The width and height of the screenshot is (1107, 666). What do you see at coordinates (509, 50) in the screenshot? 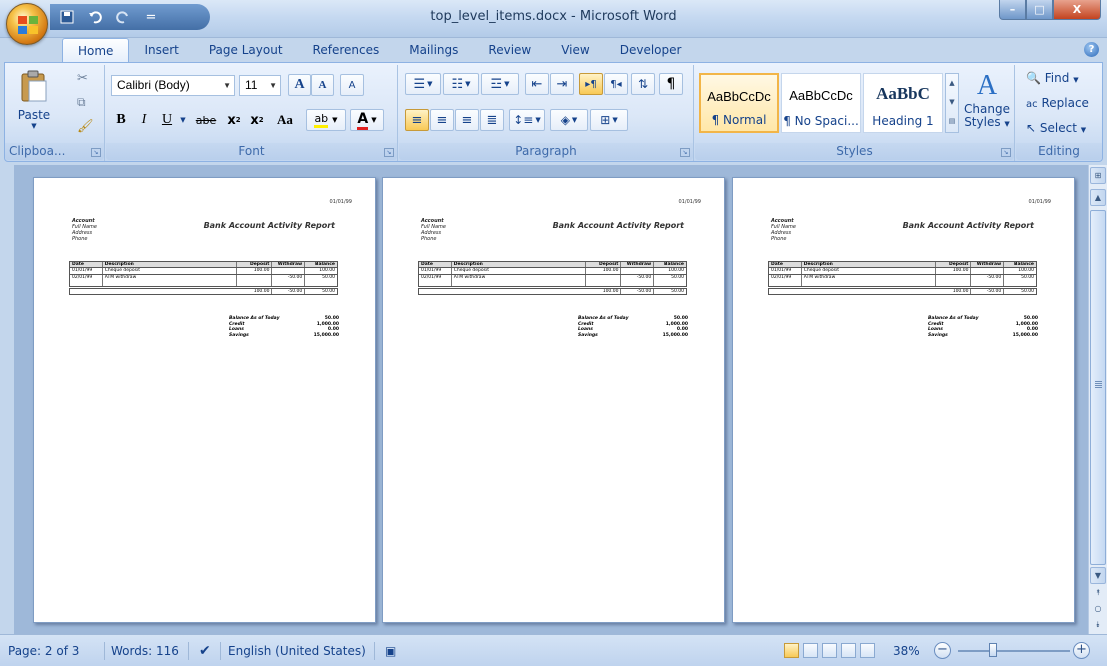
I see `tab-review: Review` at bounding box center [509, 50].